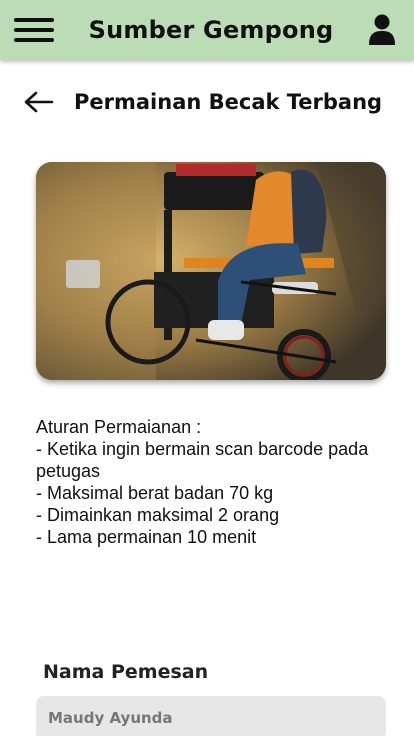  What do you see at coordinates (34, 30) in the screenshot?
I see `hamburger-menu-icon` at bounding box center [34, 30].